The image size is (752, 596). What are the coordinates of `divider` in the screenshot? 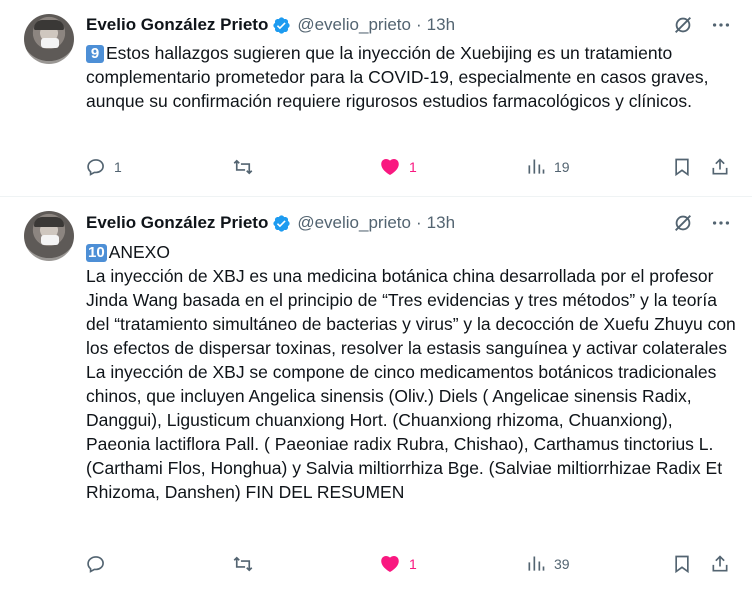 It's located at (376, 196).